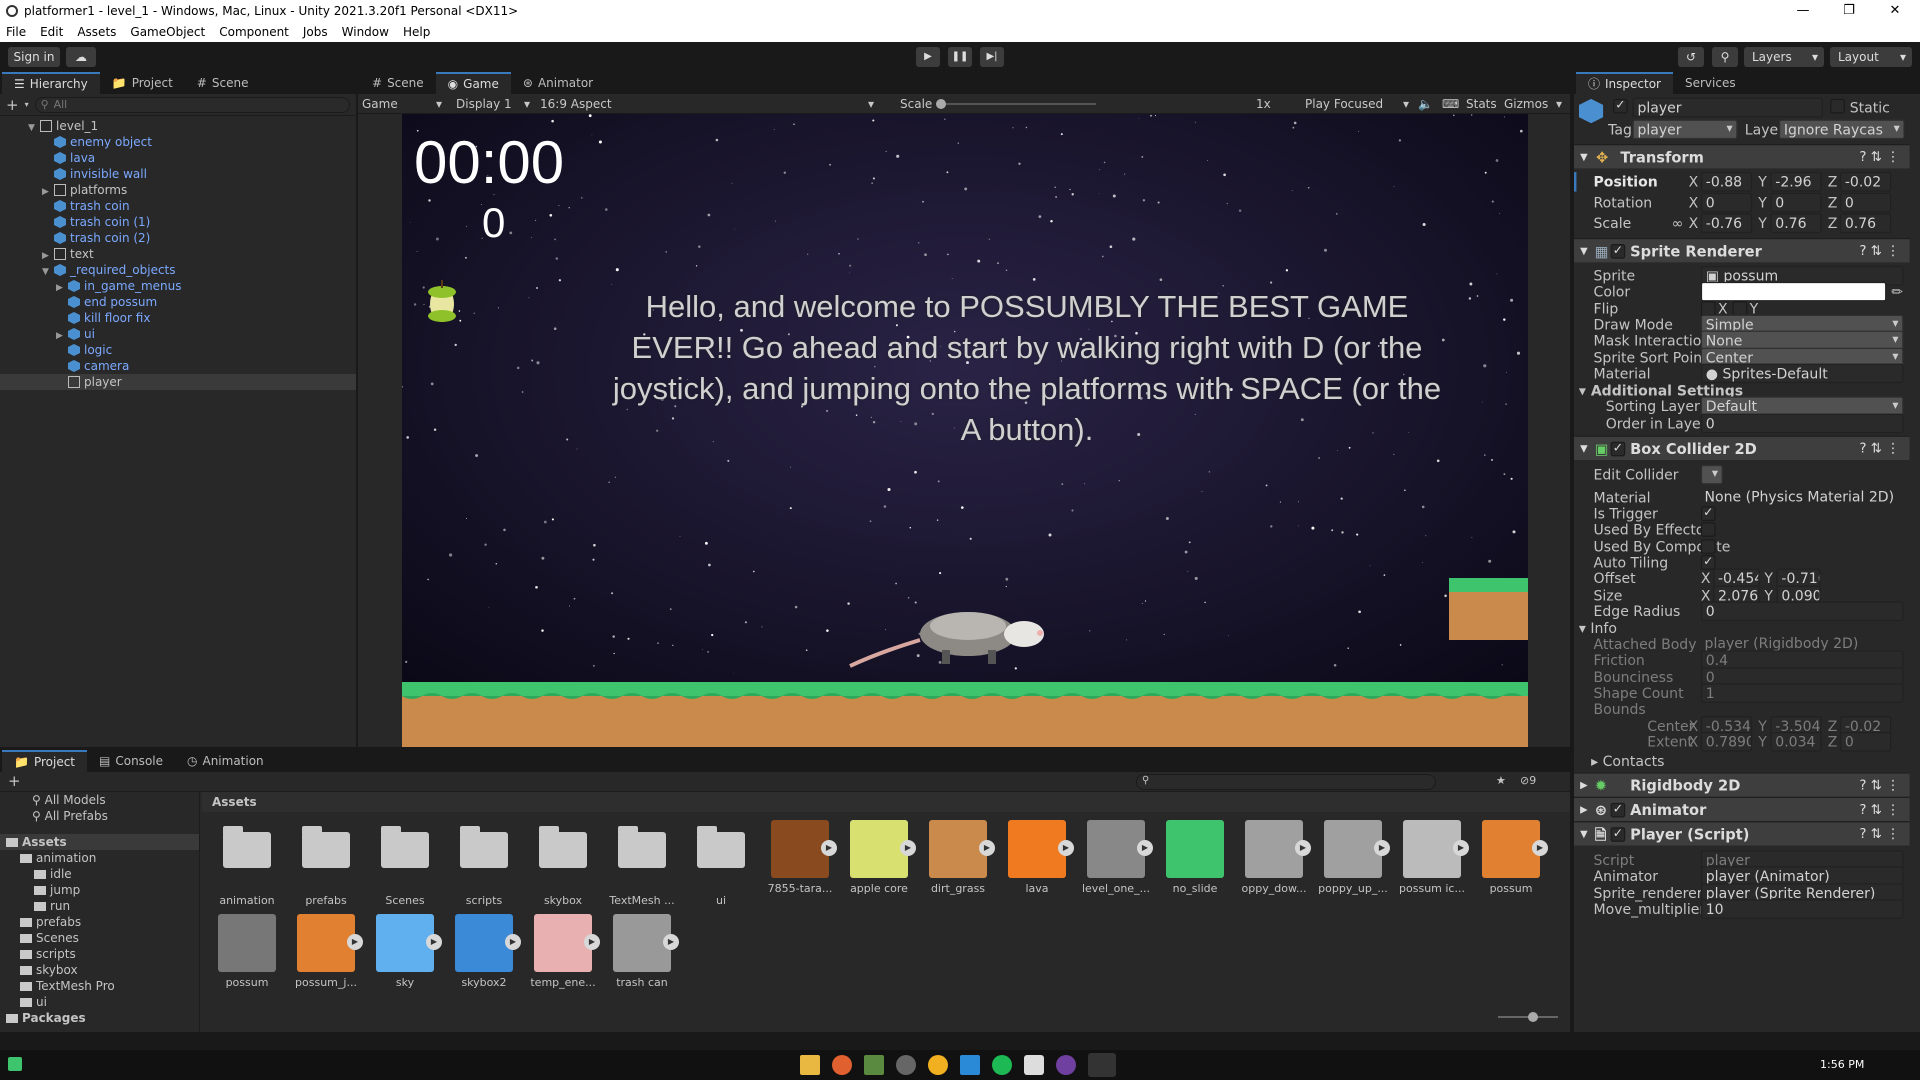  Describe the element at coordinates (99, 874) in the screenshot. I see `project-folder-item: idle` at that location.